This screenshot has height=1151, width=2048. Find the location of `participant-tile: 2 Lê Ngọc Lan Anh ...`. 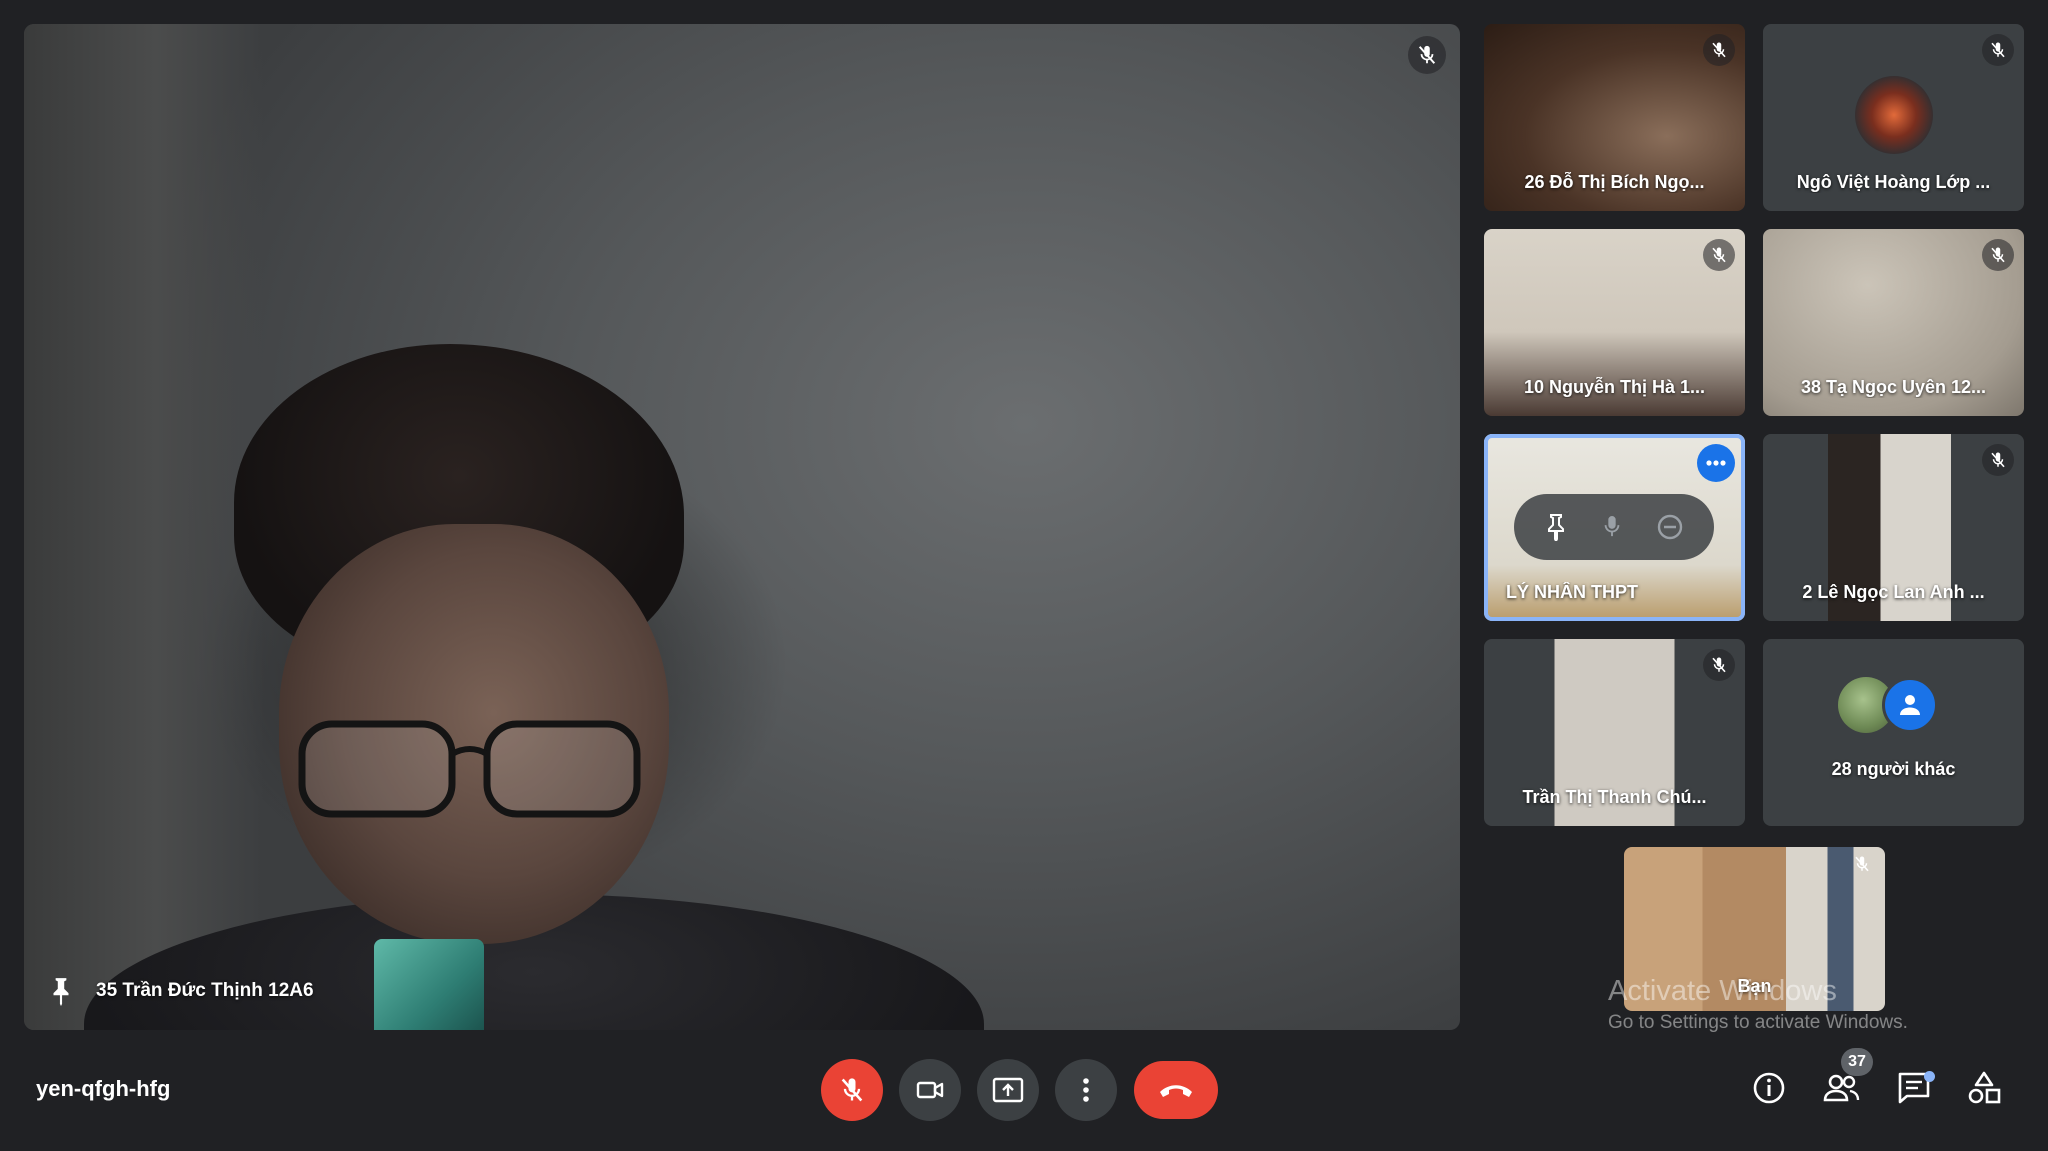

participant-tile: 2 Lê Ngọc Lan Anh ... is located at coordinates (1893, 527).